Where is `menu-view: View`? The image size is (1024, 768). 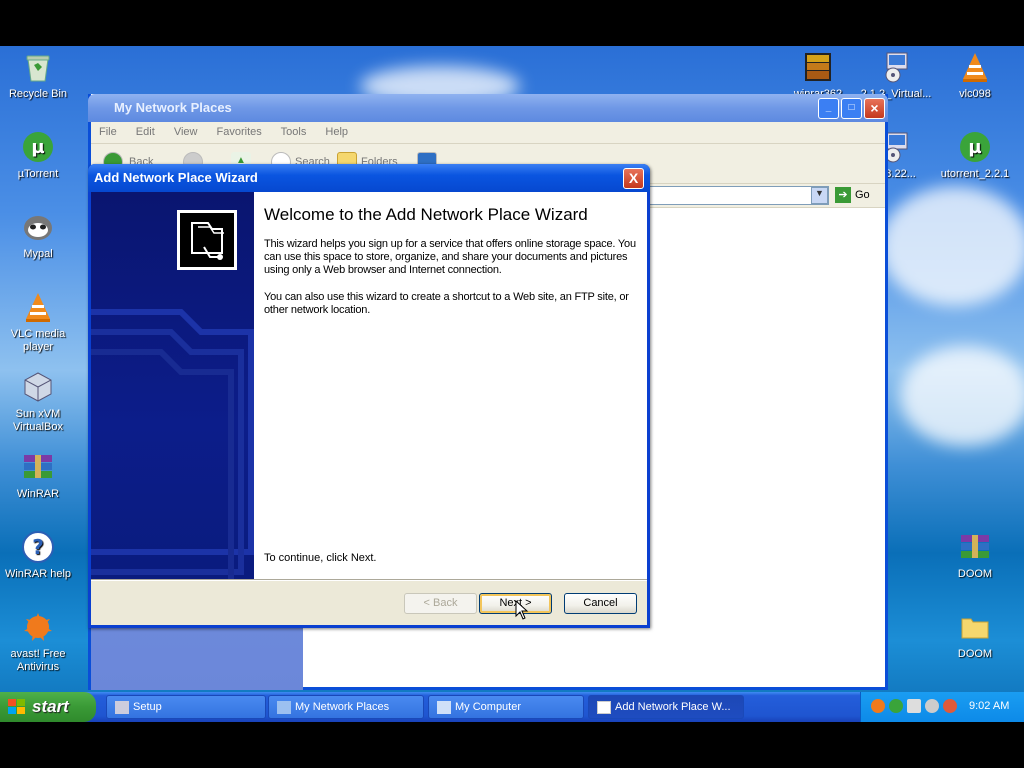 menu-view: View is located at coordinates (186, 132).